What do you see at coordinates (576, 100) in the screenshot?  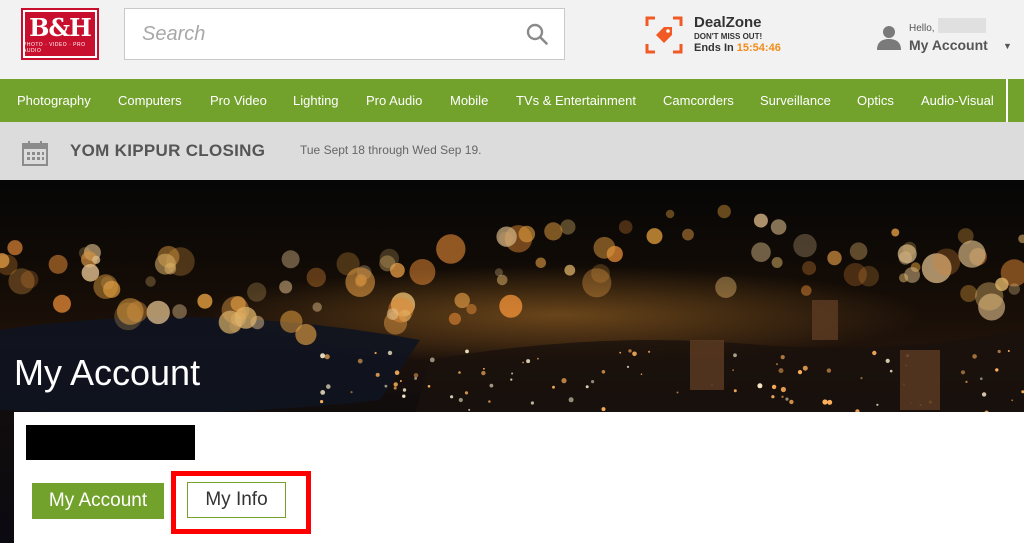 I see `nav-item-tvs-entertainment: TVs & Entertainment` at bounding box center [576, 100].